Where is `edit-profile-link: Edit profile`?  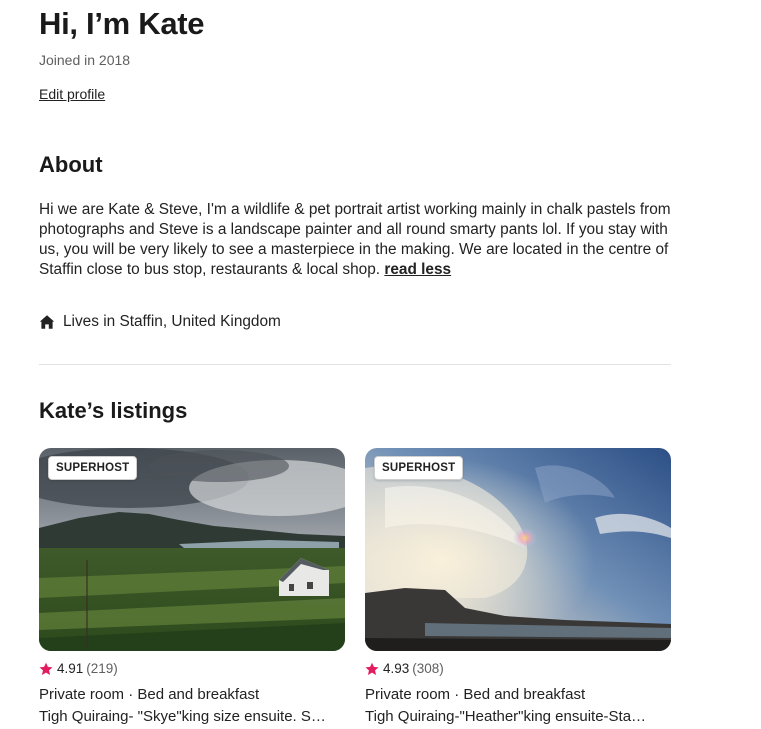 edit-profile-link: Edit profile is located at coordinates (72, 94).